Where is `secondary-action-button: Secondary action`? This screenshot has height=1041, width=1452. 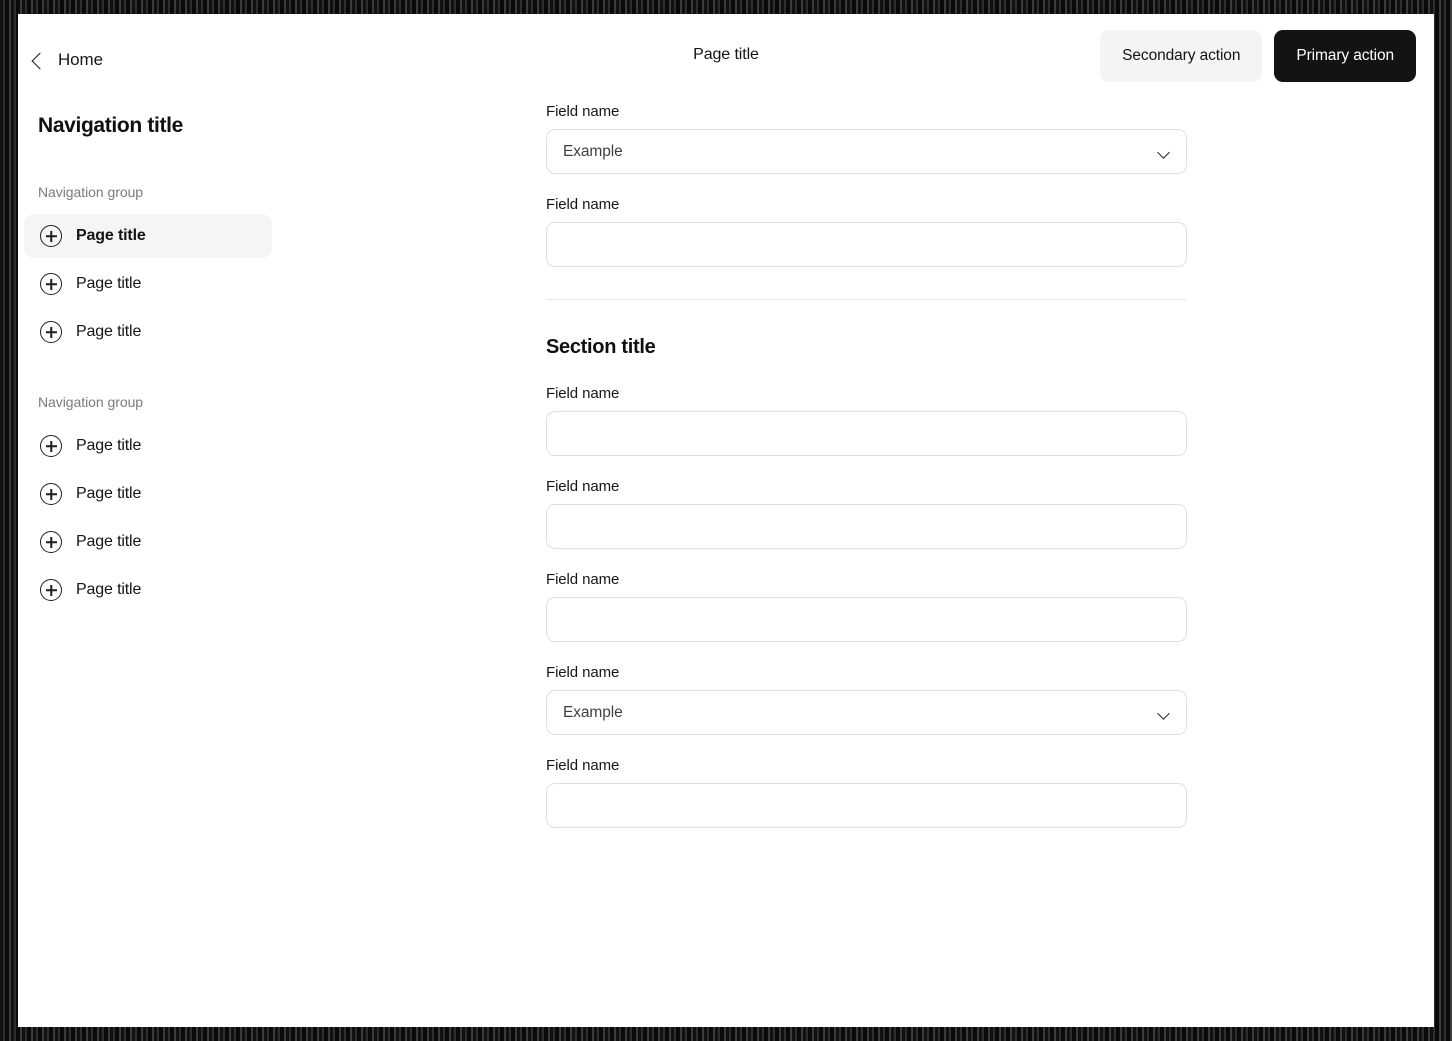
secondary-action-button: Secondary action is located at coordinates (1181, 56).